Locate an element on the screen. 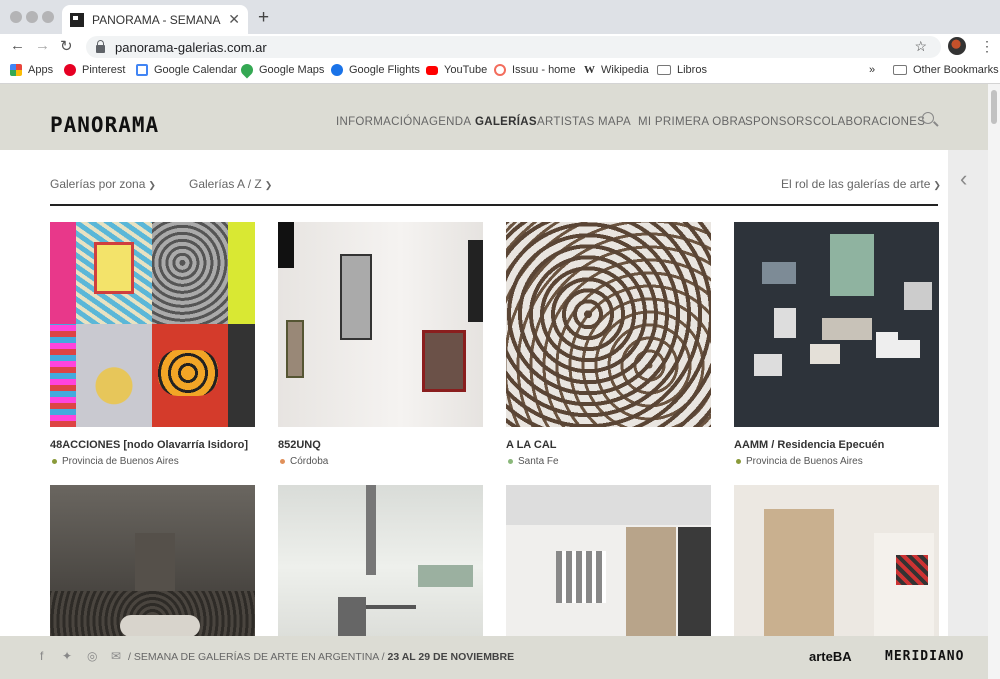 This screenshot has width=1000, height=679. pinterest-icon is located at coordinates (70, 70).